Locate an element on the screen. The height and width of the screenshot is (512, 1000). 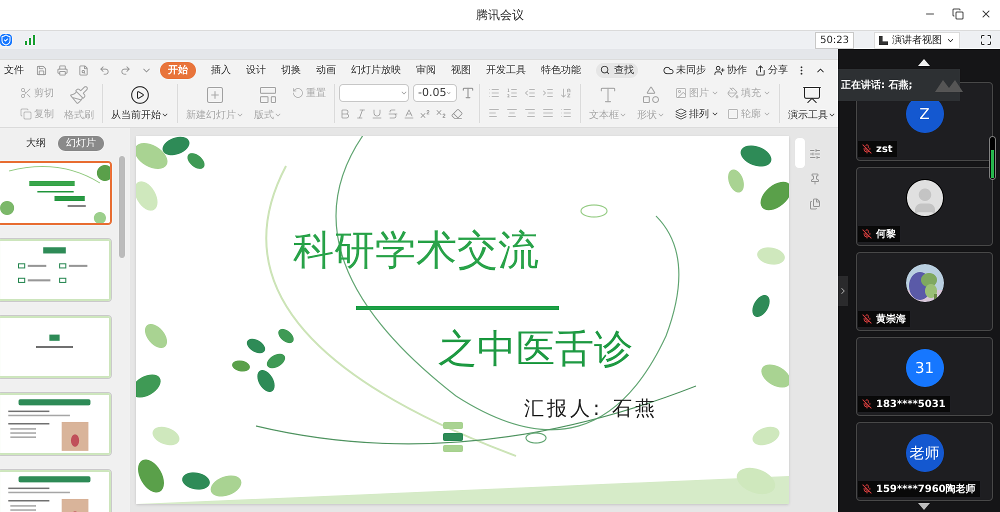
superscript-icon is located at coordinates (425, 114).